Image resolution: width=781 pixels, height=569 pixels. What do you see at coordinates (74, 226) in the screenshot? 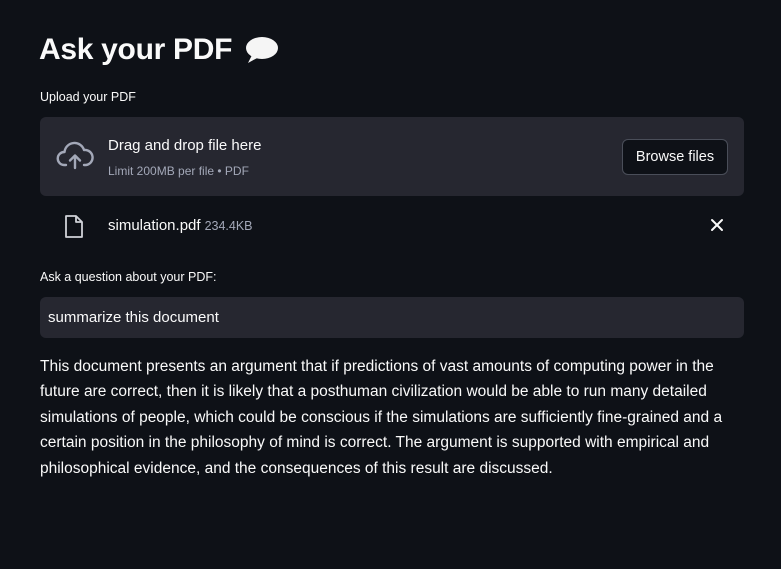
I see `file-icon` at bounding box center [74, 226].